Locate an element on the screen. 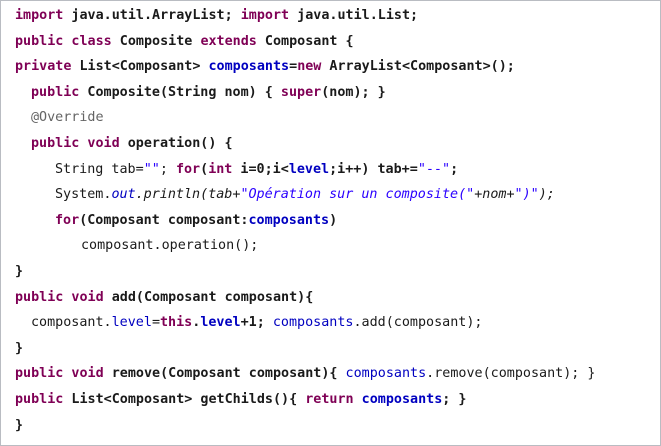 This screenshot has height=446, width=661. string-empty: "" is located at coordinates (151, 169).